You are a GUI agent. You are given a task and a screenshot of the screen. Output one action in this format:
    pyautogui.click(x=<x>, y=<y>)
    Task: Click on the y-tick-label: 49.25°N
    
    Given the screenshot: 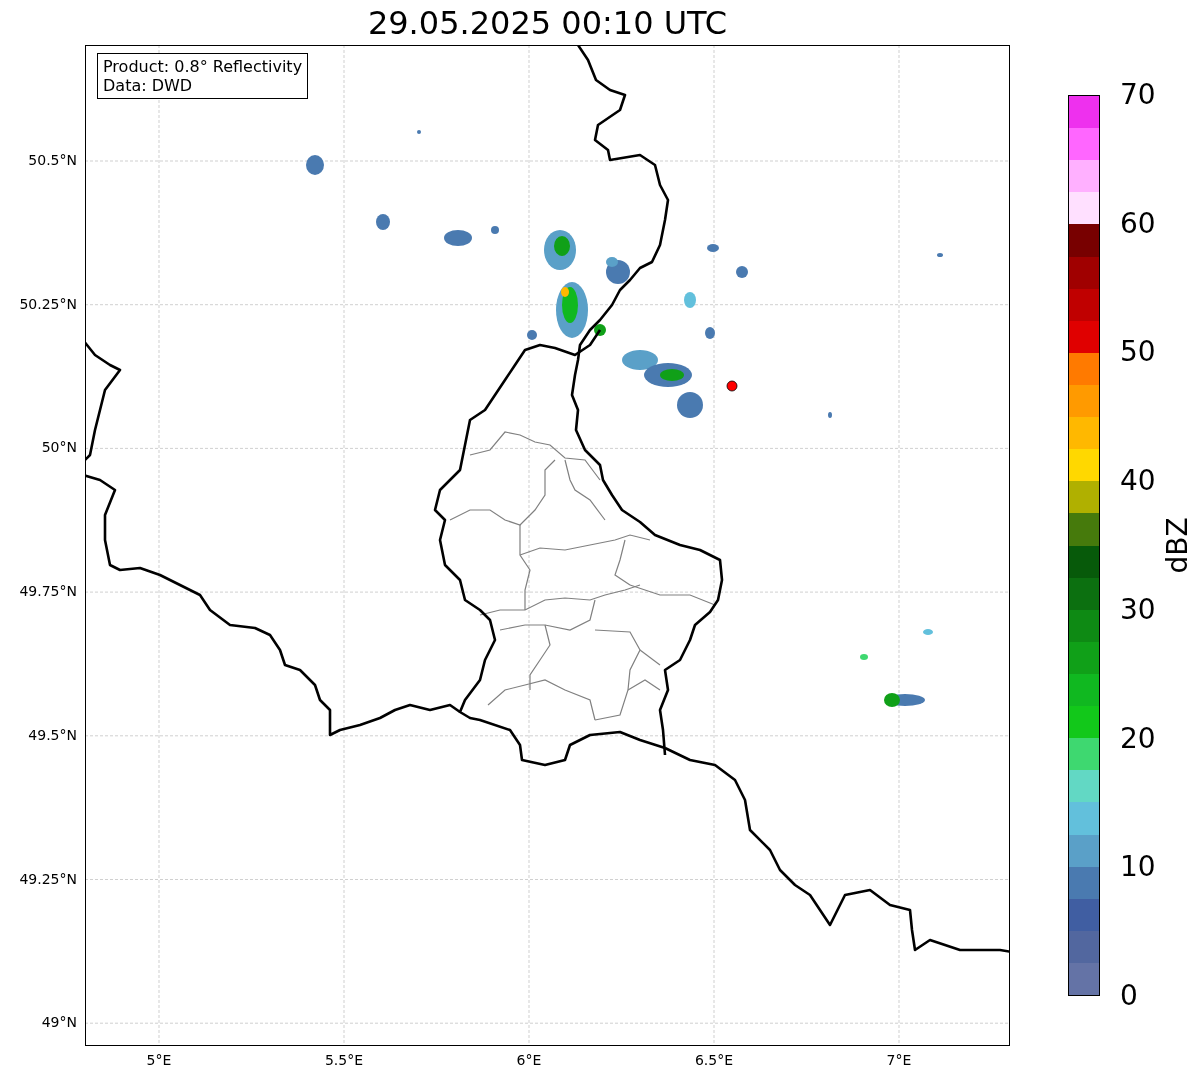 What is the action you would take?
    pyautogui.click(x=48, y=878)
    